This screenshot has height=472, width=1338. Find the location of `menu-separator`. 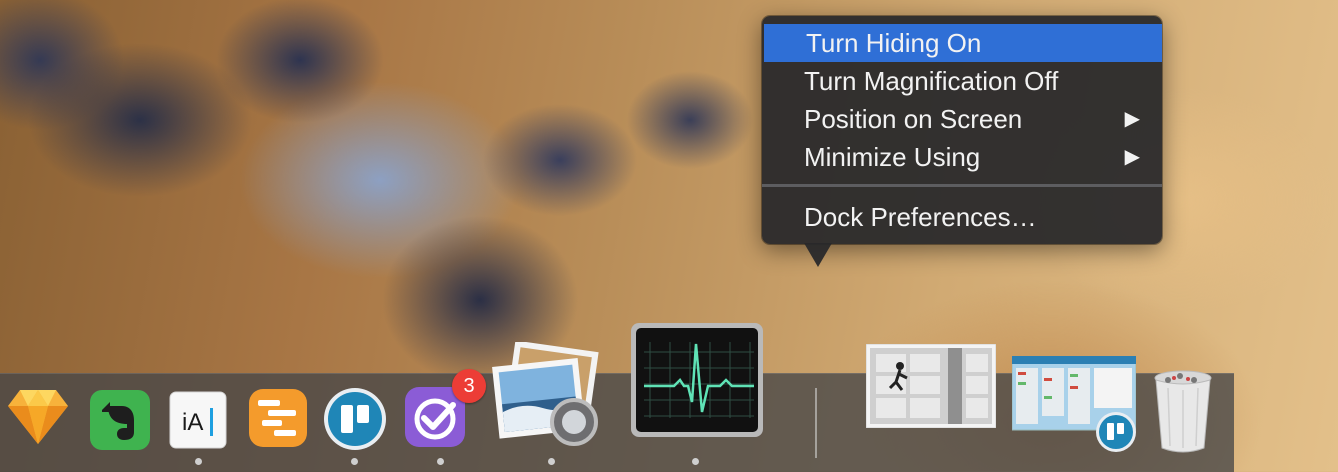

menu-separator is located at coordinates (962, 185).